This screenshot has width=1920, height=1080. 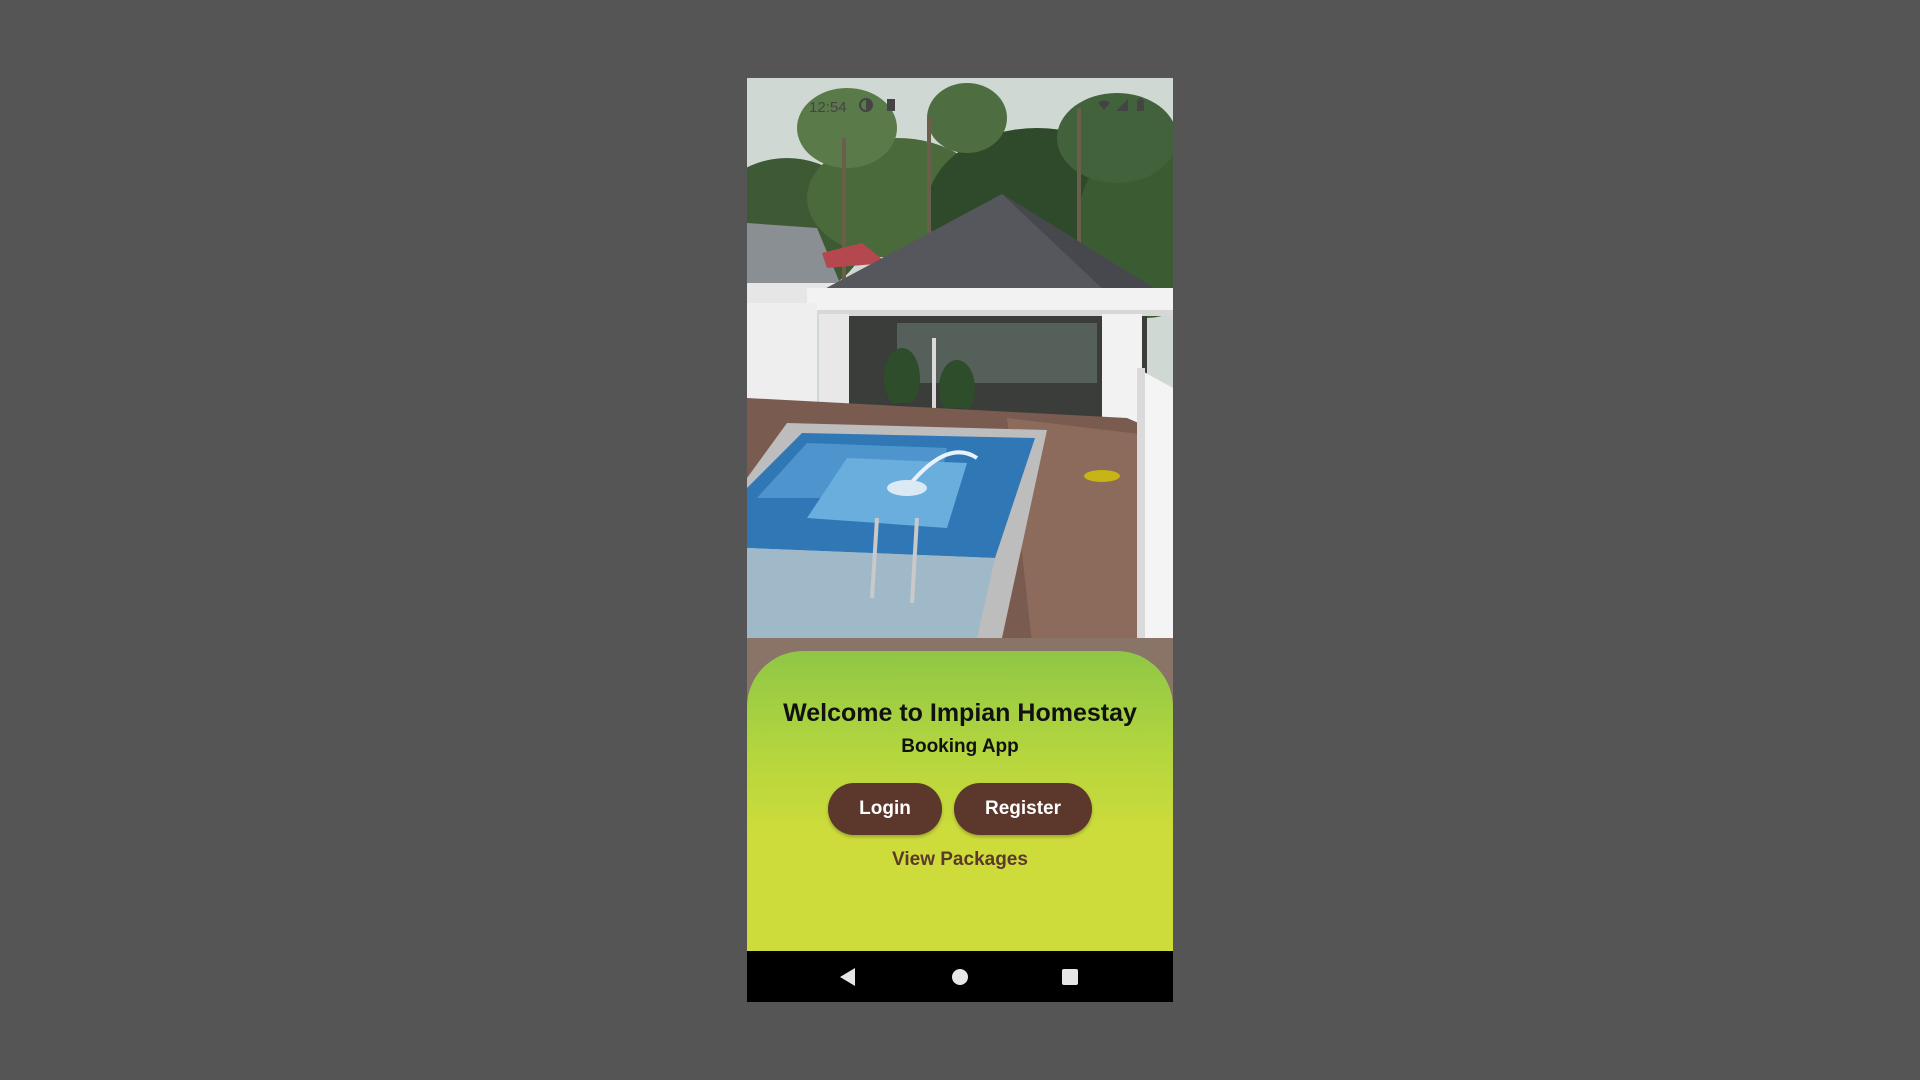 What do you see at coordinates (1070, 977) in the screenshot?
I see `recents-icon` at bounding box center [1070, 977].